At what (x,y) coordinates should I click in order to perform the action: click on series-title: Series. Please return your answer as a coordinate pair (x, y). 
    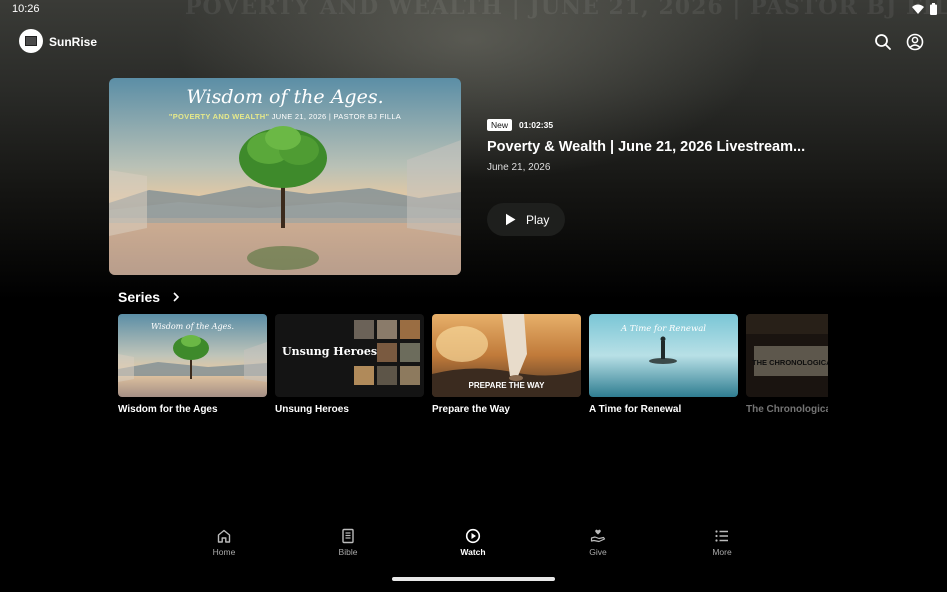
    Looking at the image, I should click on (139, 297).